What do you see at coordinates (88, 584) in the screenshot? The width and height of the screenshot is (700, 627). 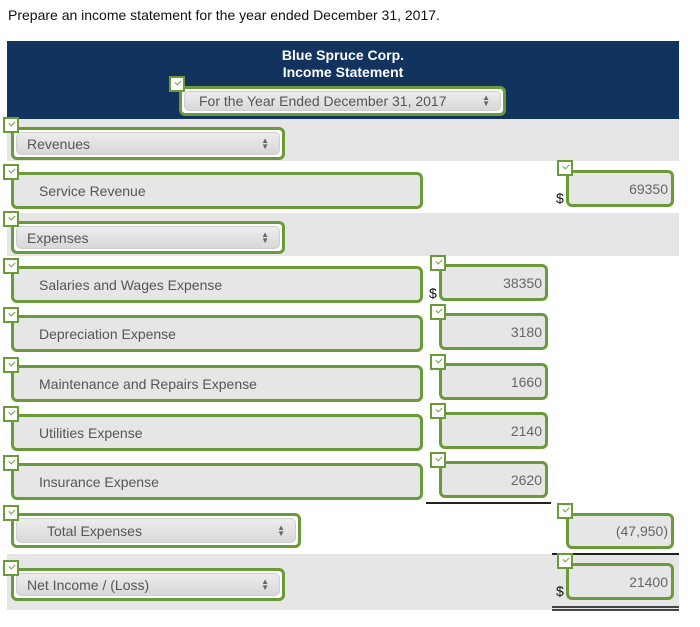 I see `net-income-select-value: Net Income / (Loss)` at bounding box center [88, 584].